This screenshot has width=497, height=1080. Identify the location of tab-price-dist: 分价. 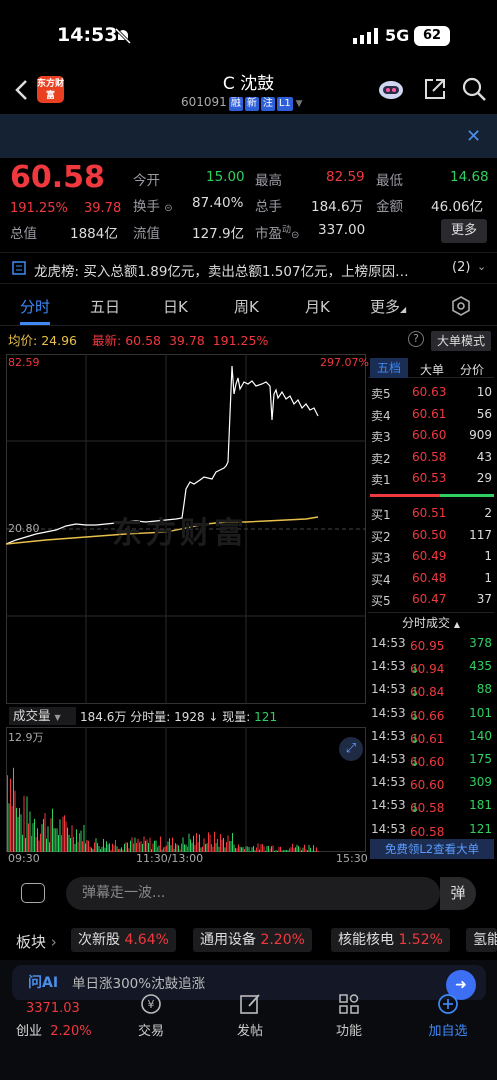
(472, 369).